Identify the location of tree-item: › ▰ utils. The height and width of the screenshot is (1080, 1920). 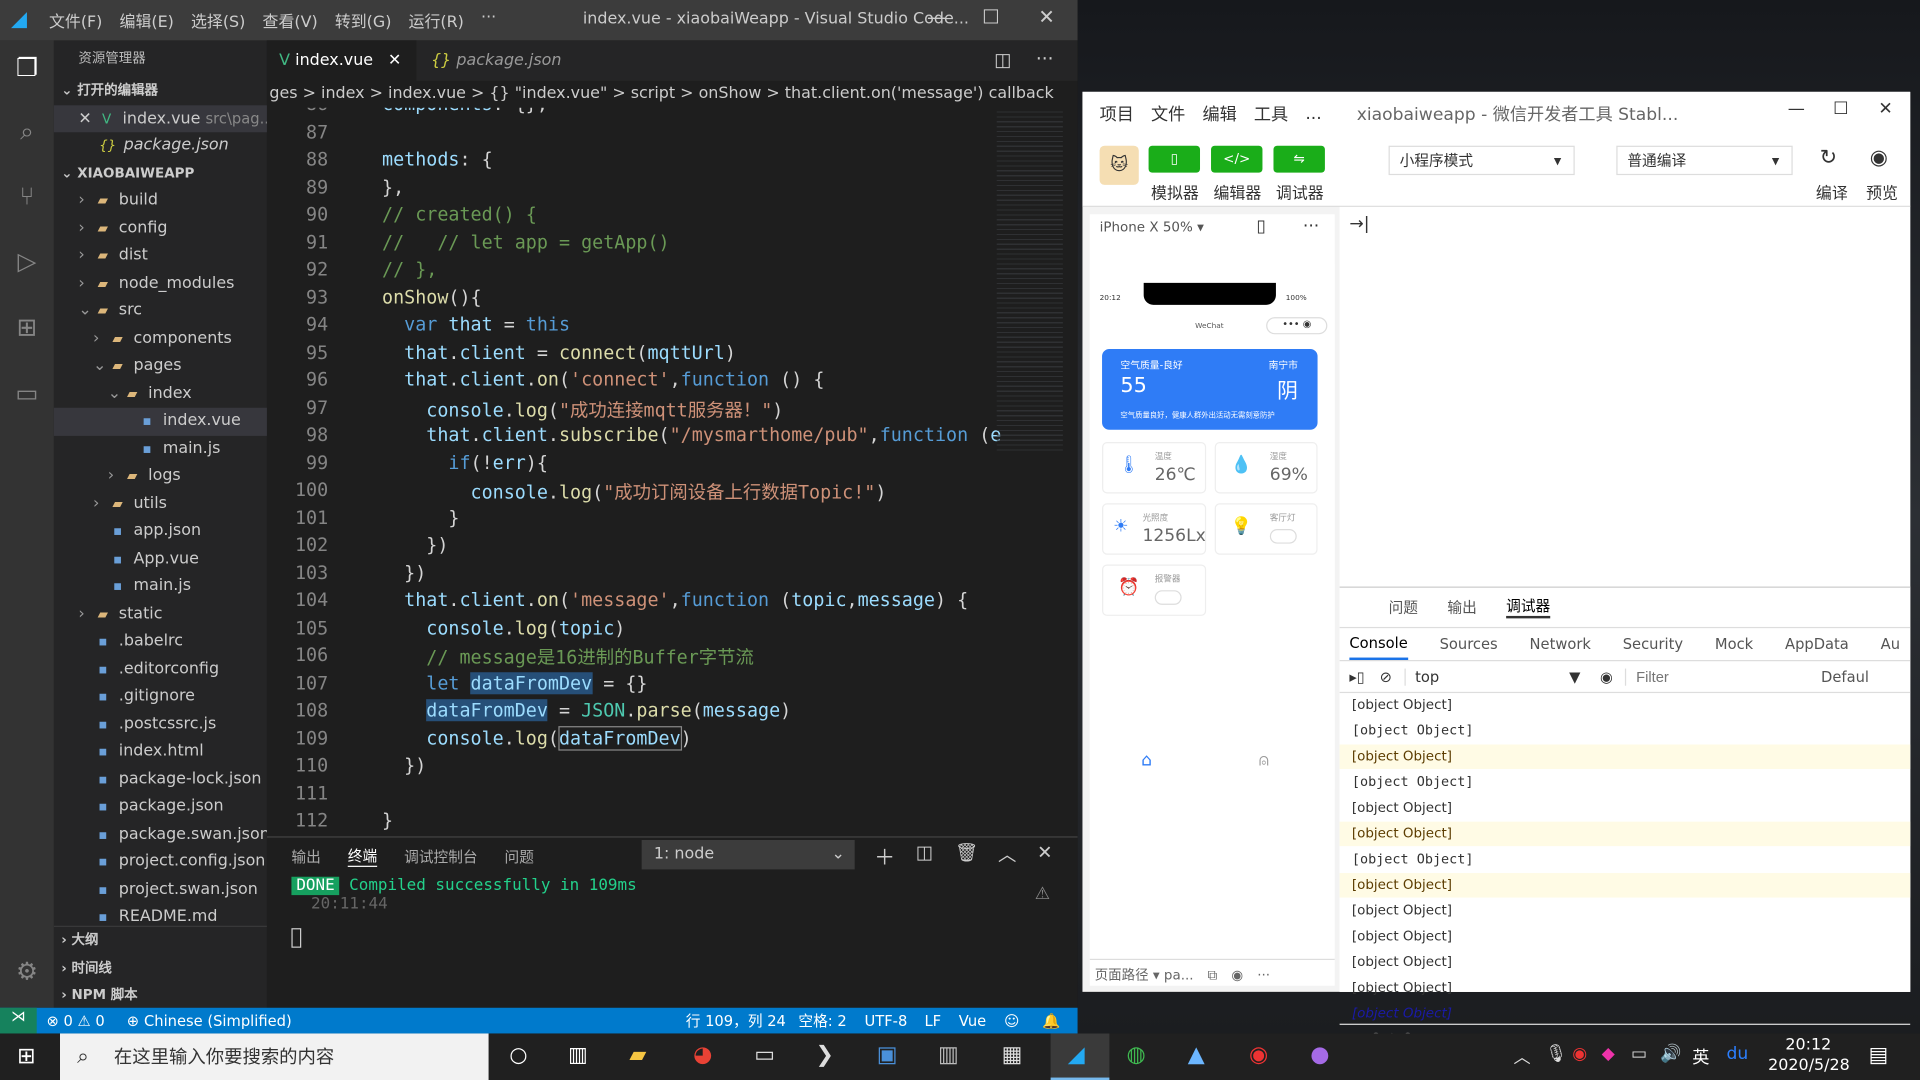
(160, 504).